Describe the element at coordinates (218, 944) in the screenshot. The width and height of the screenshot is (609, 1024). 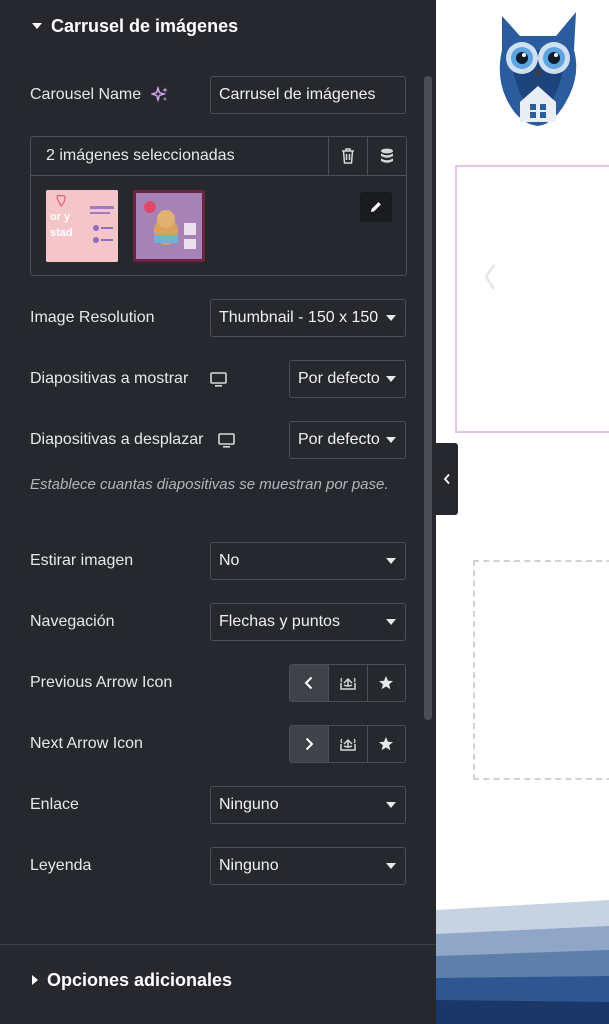
I see `section-divider` at that location.